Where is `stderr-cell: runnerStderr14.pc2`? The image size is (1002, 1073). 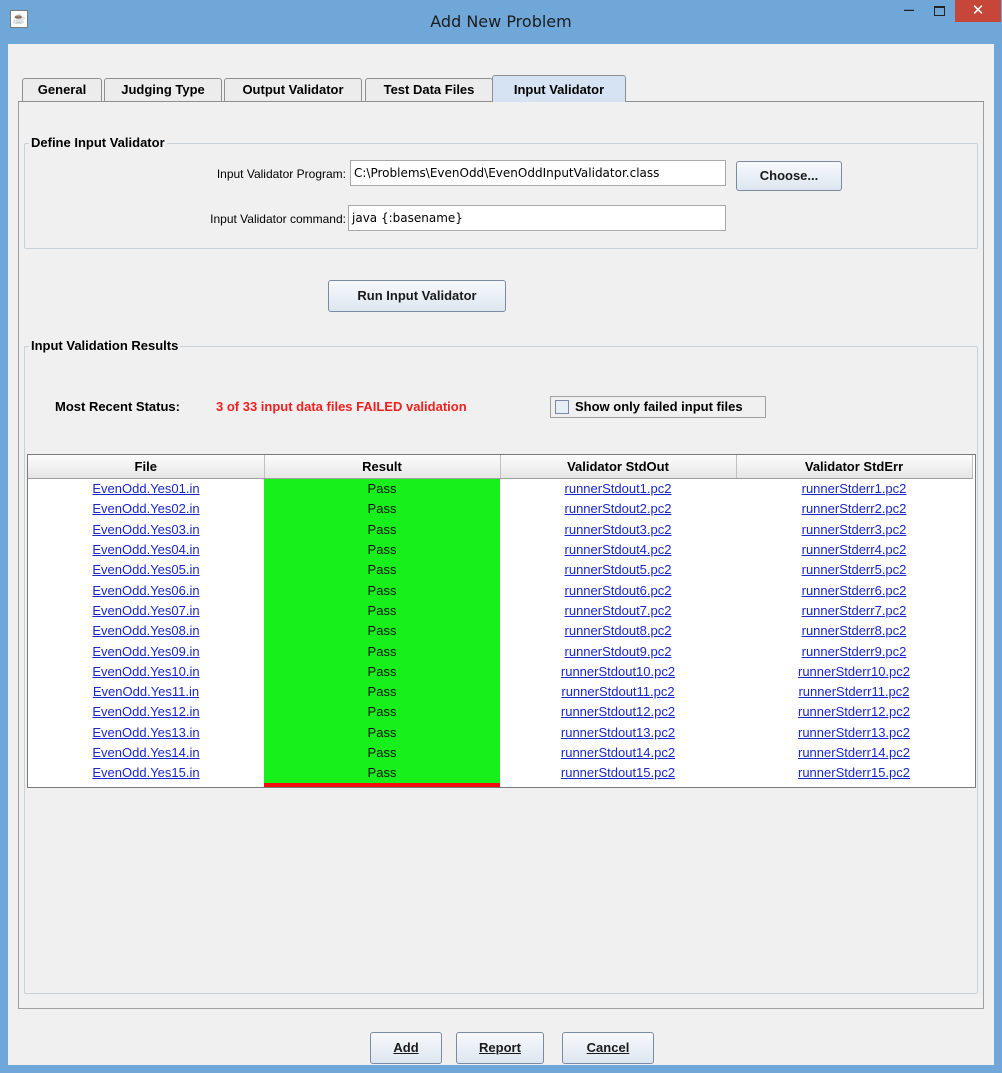
stderr-cell: runnerStderr14.pc2 is located at coordinates (854, 752).